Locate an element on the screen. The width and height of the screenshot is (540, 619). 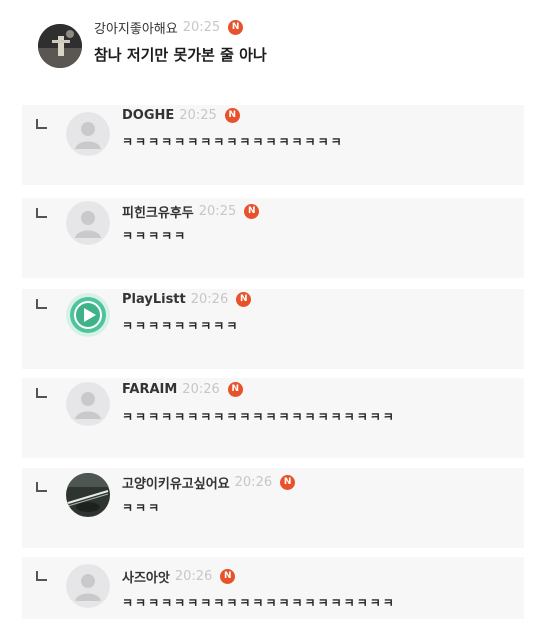
play-icon is located at coordinates (88, 315).